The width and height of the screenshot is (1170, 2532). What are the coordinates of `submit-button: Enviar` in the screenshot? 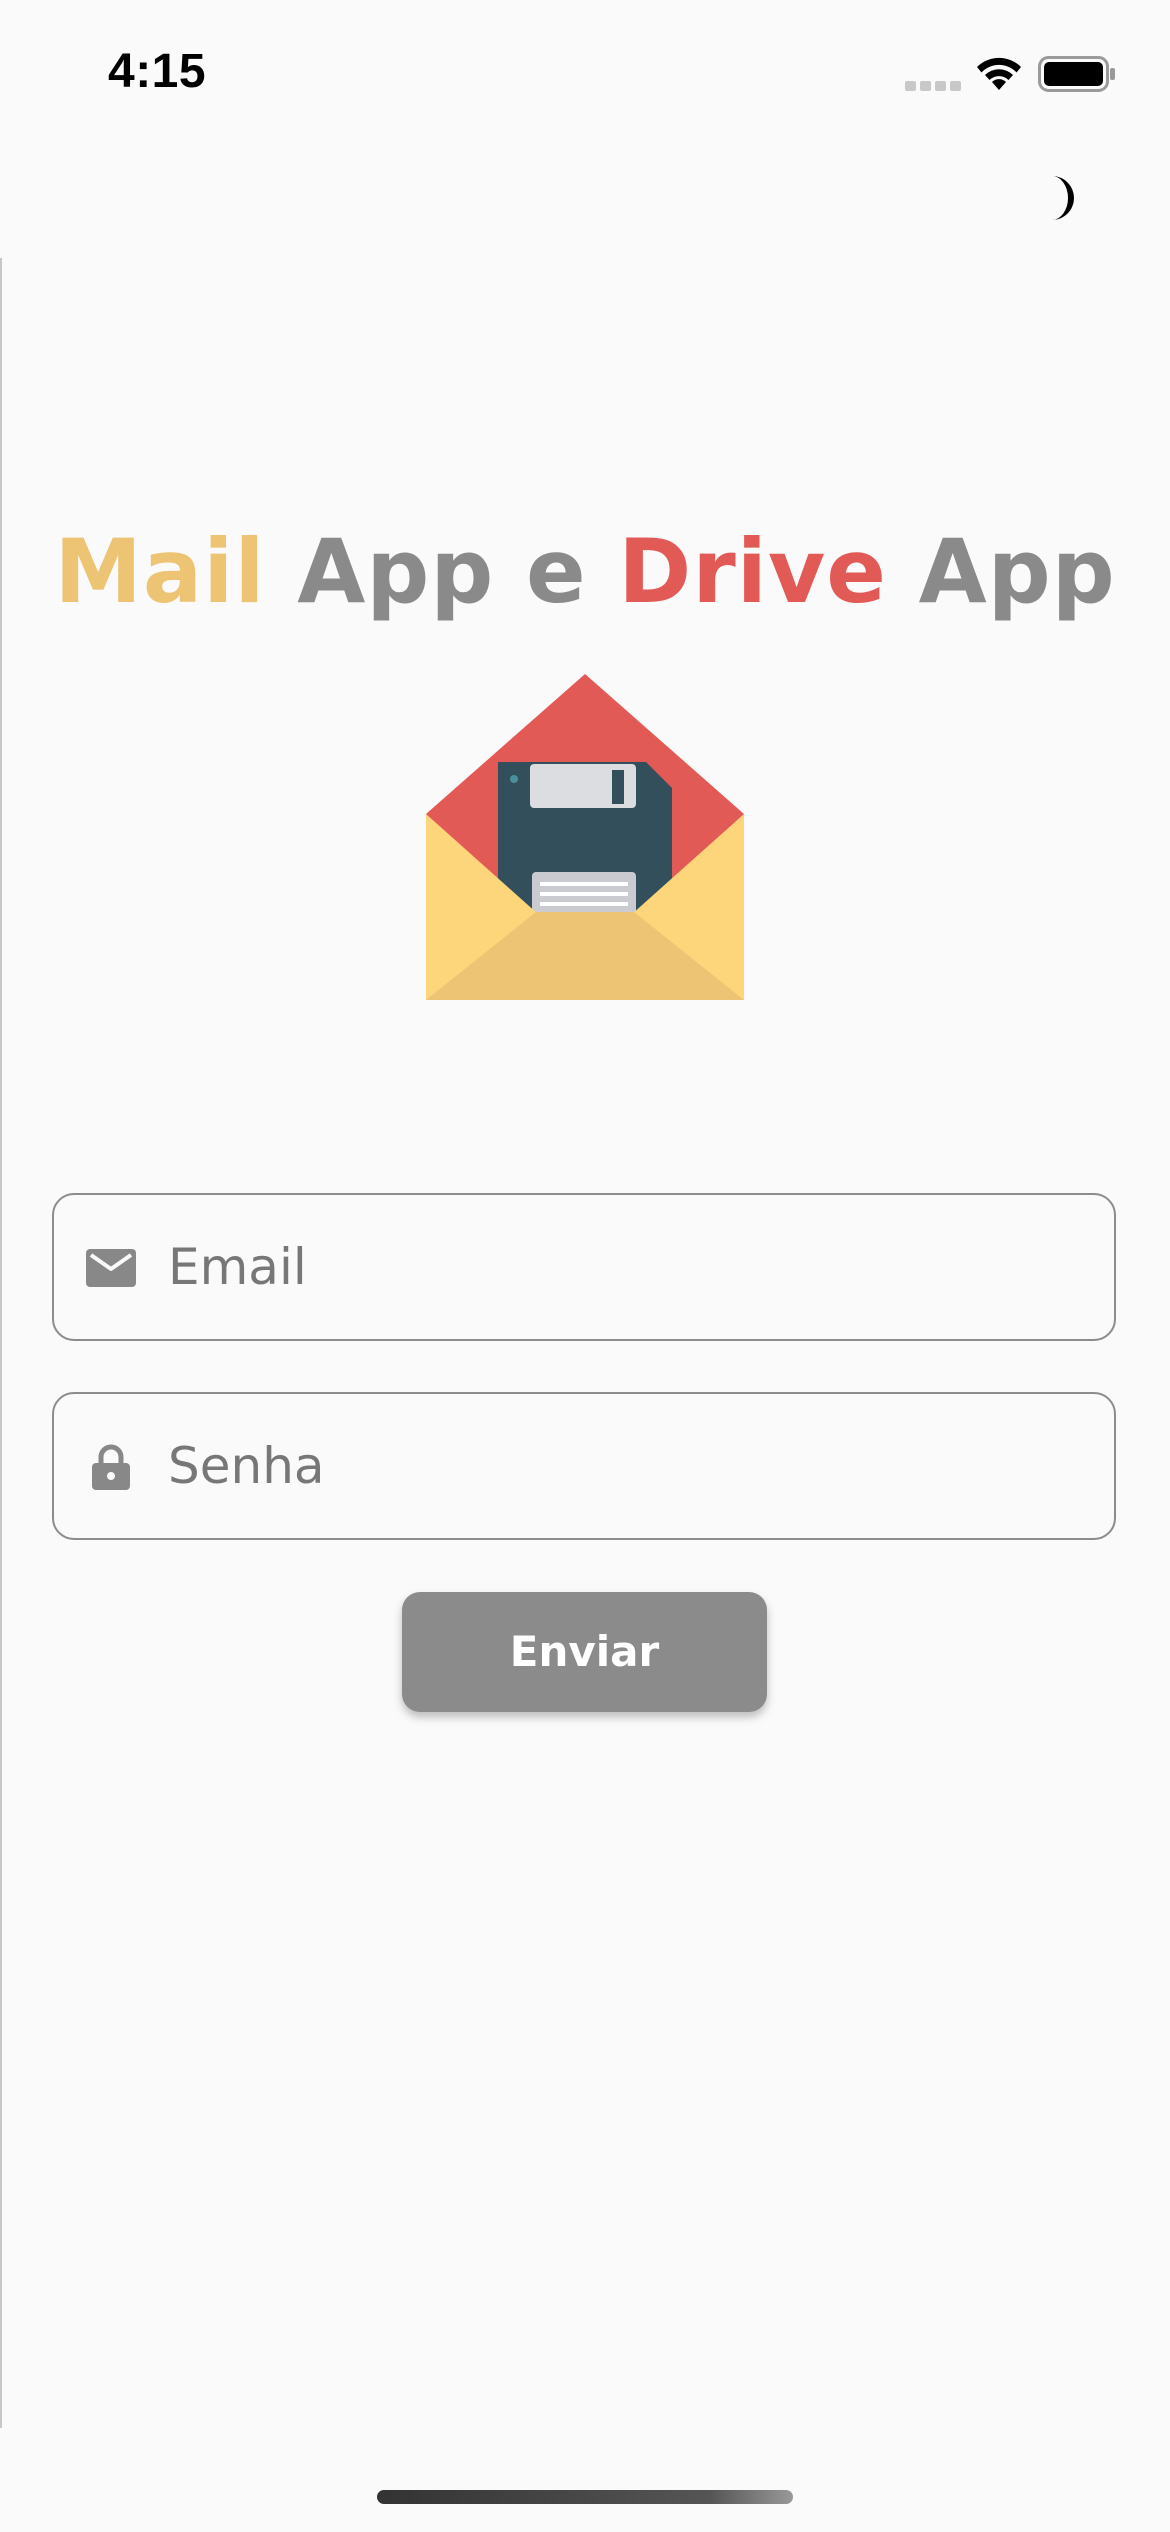 It's located at (584, 1652).